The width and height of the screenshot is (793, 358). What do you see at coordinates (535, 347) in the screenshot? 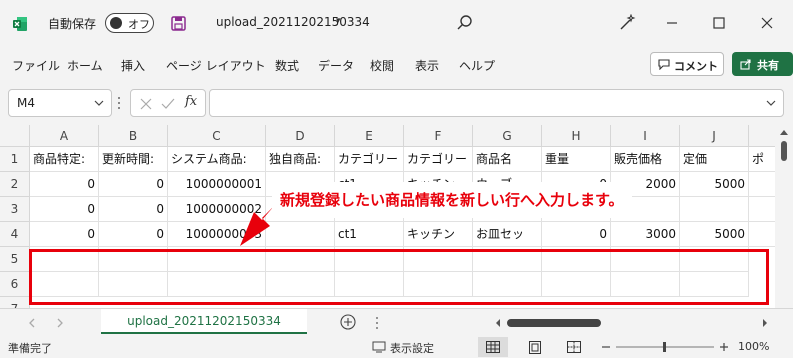
I see `page-layout-icon` at bounding box center [535, 347].